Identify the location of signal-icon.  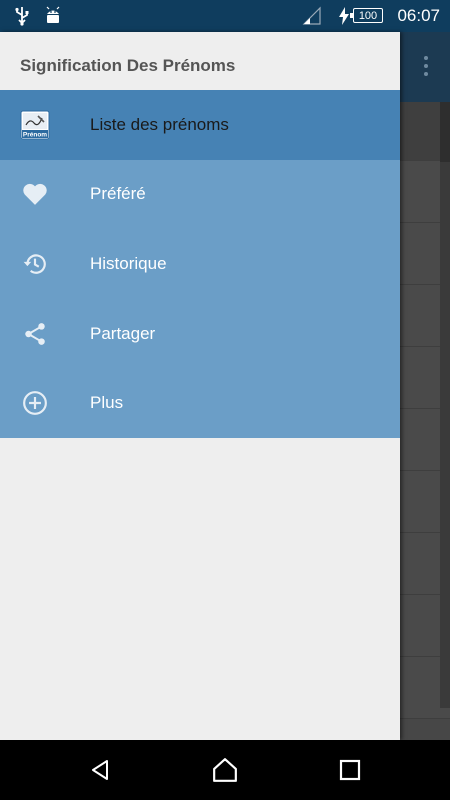
(312, 16).